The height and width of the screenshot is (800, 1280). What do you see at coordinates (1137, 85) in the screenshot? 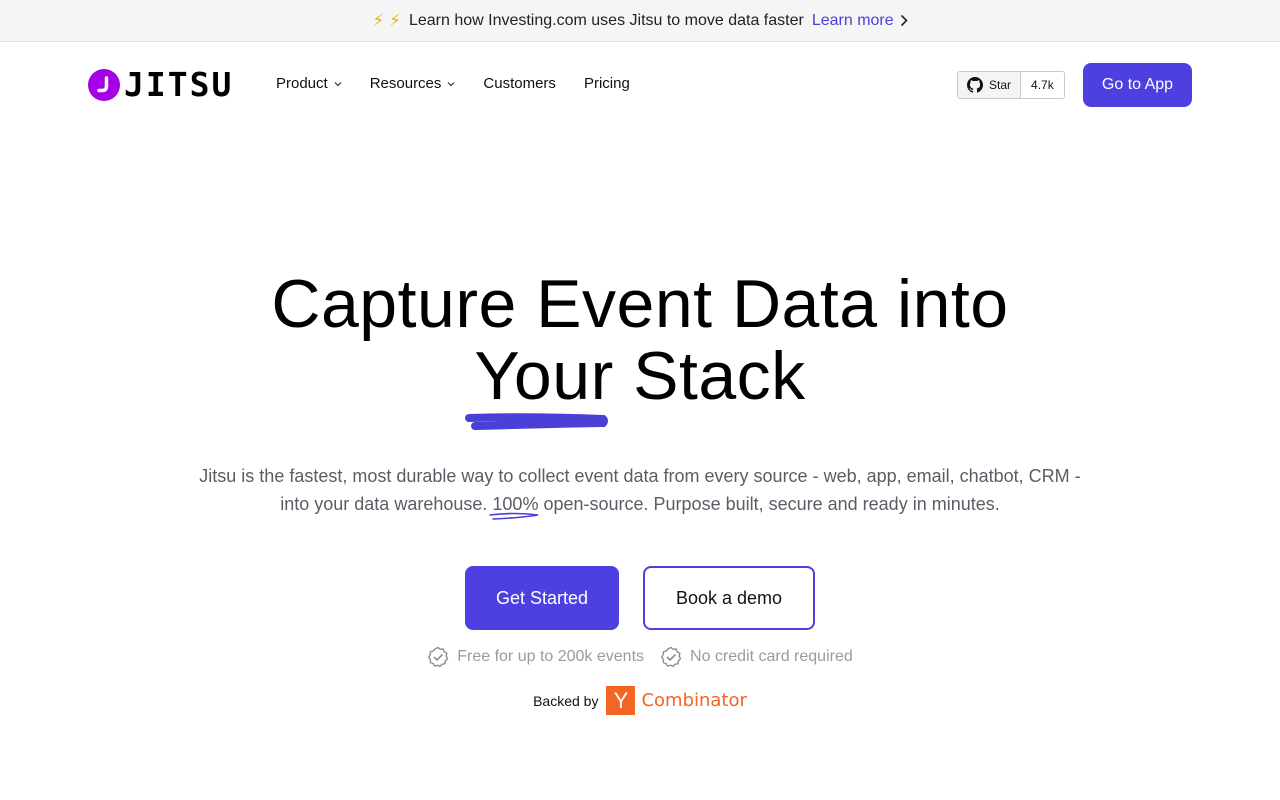
I see `go-to-app-button: Go to App` at bounding box center [1137, 85].